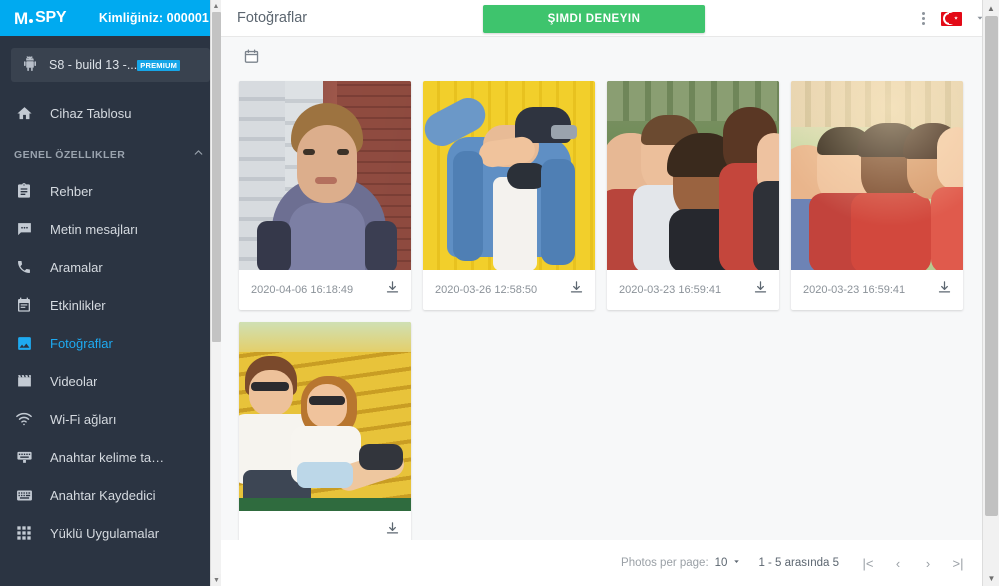 Image resolution: width=999 pixels, height=586 pixels. What do you see at coordinates (74, 381) in the screenshot?
I see `sidebar-item-videos-label: Videolar` at bounding box center [74, 381].